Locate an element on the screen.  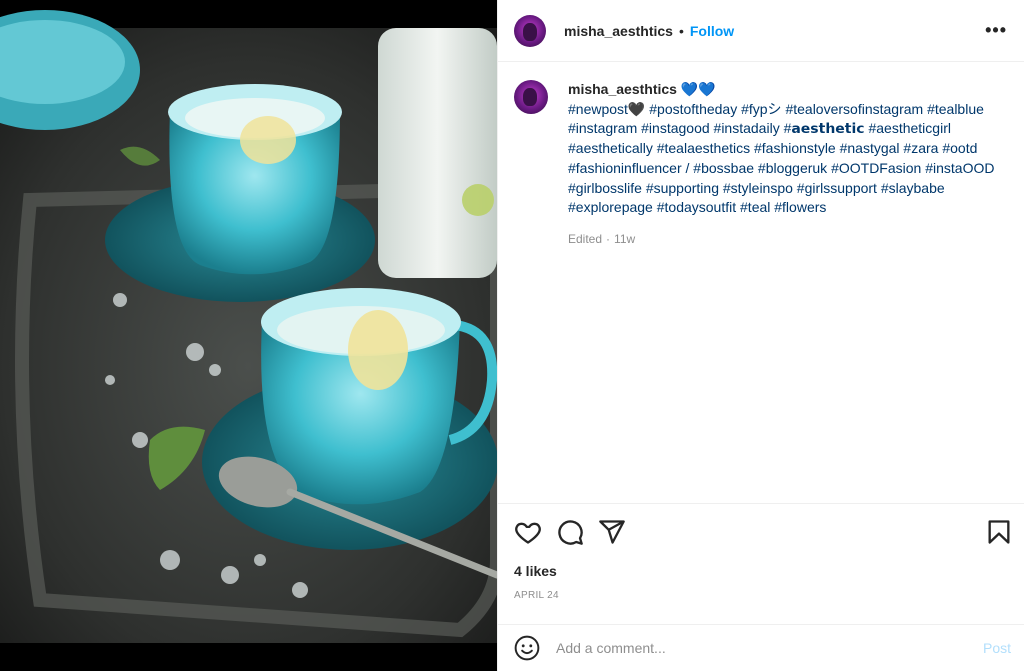
likes-count: 4 likes is located at coordinates (535, 571).